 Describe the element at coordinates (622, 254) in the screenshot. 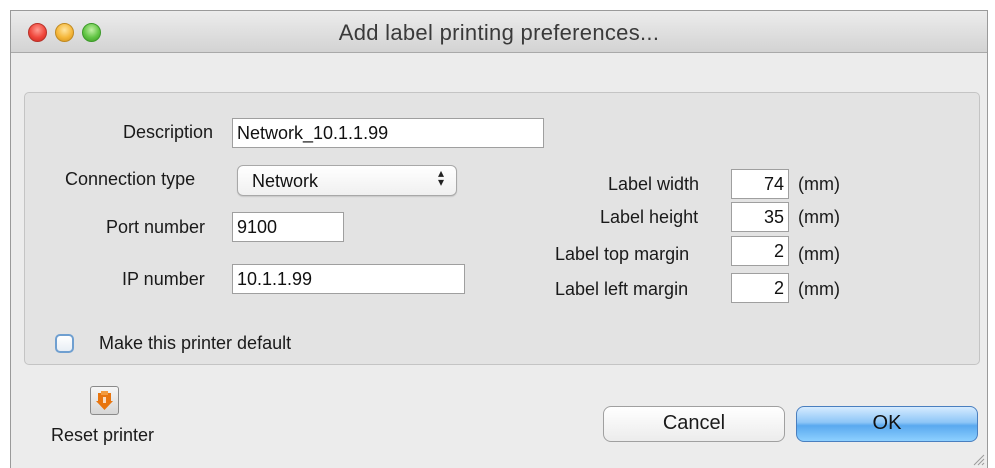

I see `label-top-margin-label: Label top margin` at that location.